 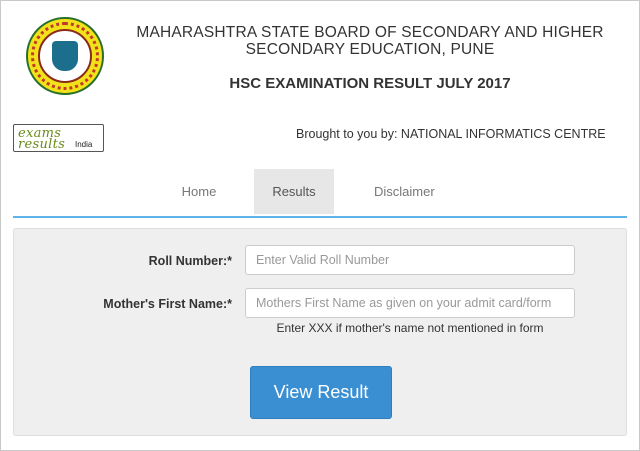 I want to click on nav-home: Home, so click(x=199, y=191).